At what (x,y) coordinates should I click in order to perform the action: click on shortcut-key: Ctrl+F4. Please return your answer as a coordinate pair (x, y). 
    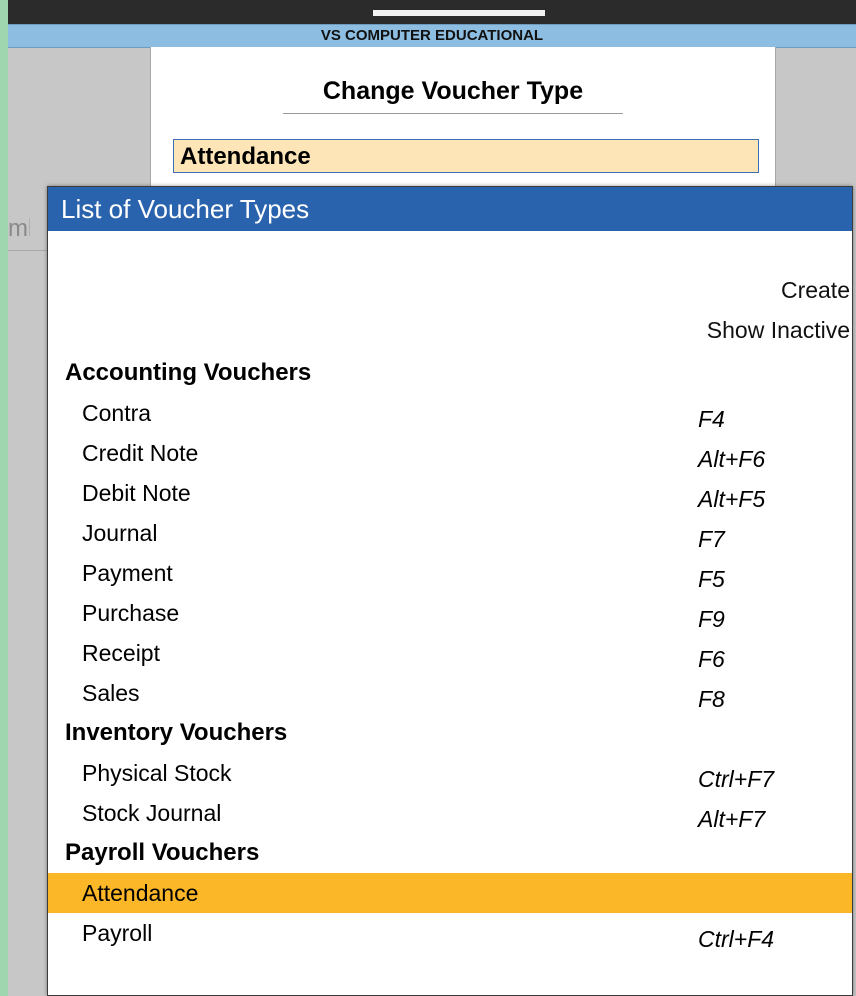
    Looking at the image, I should click on (736, 939).